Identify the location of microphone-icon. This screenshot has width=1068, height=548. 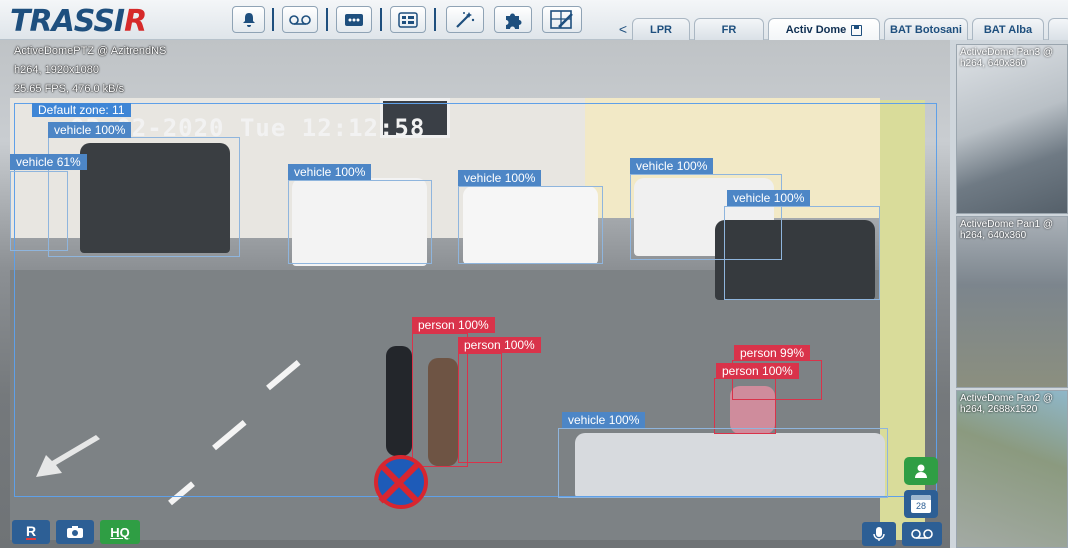
(879, 534).